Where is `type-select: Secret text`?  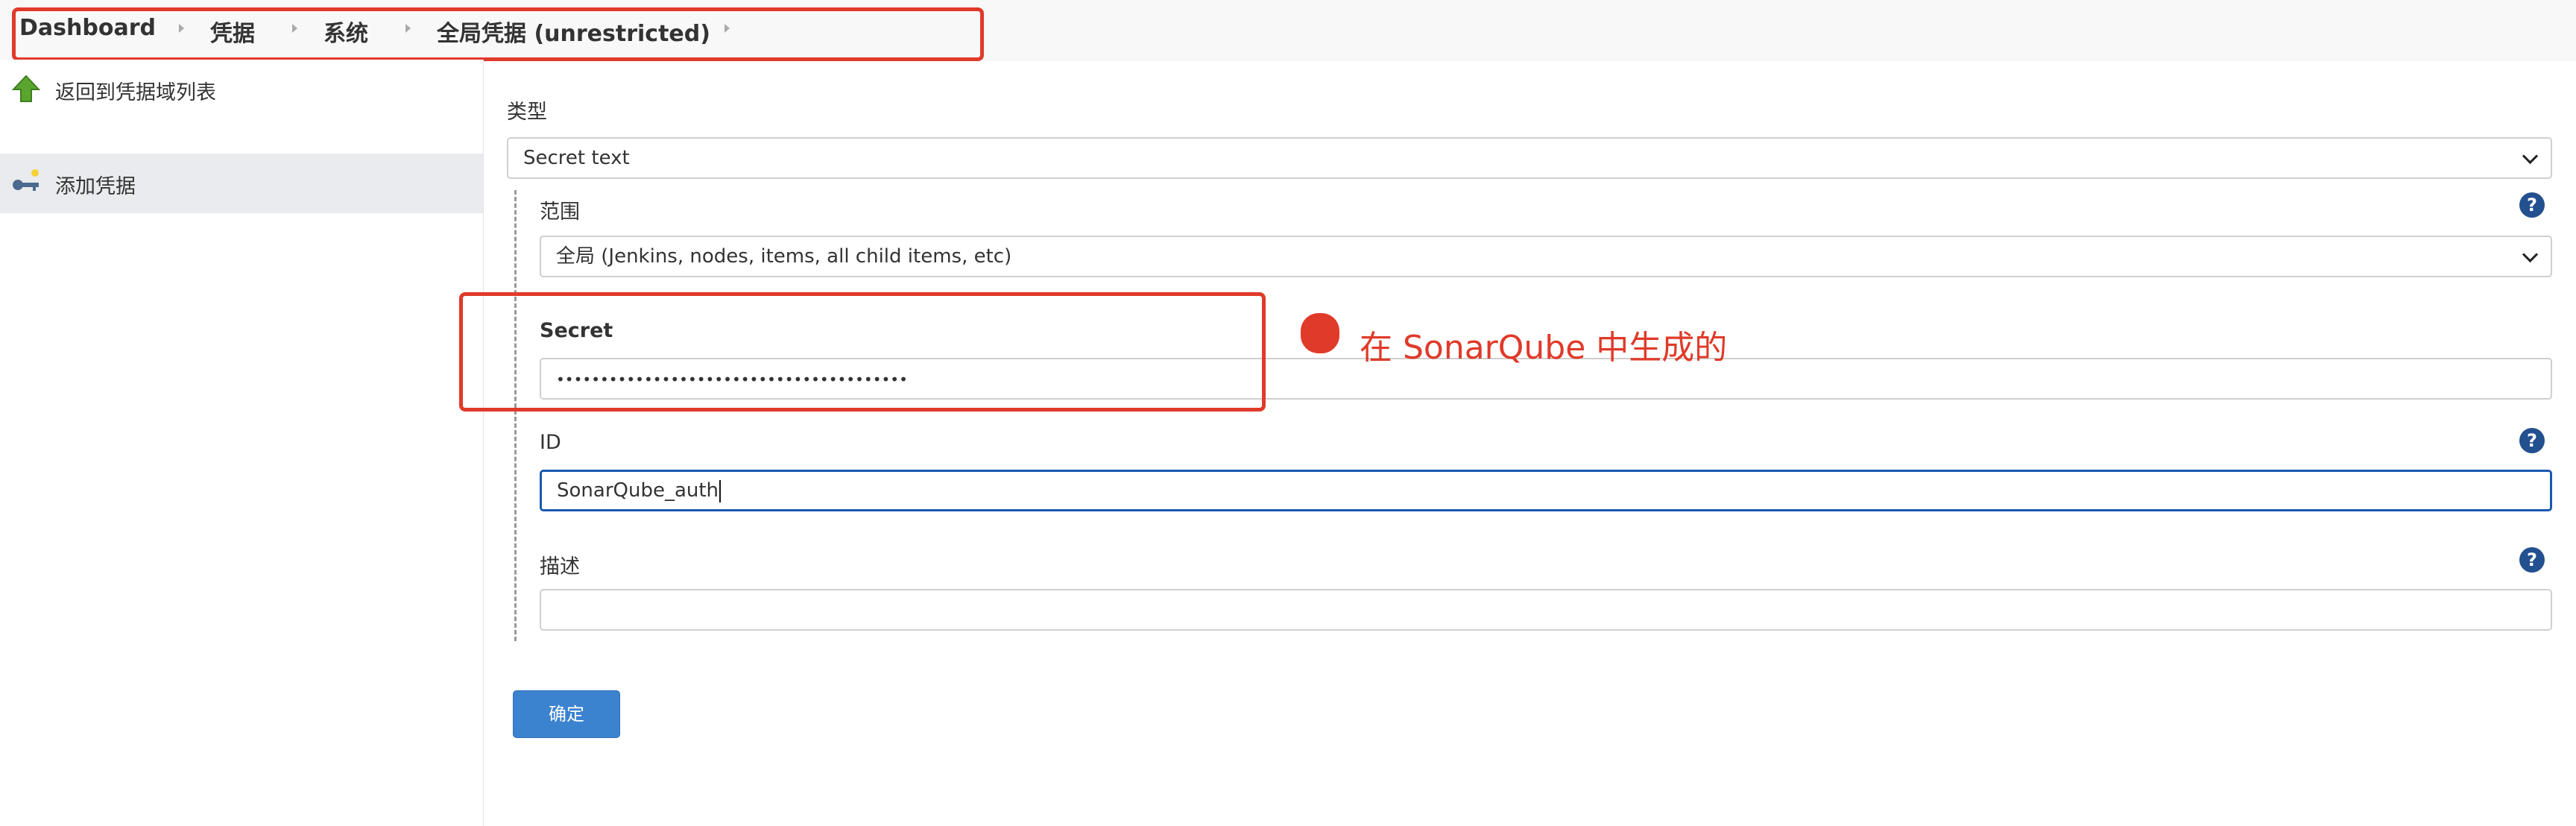
type-select: Secret text is located at coordinates (1529, 158).